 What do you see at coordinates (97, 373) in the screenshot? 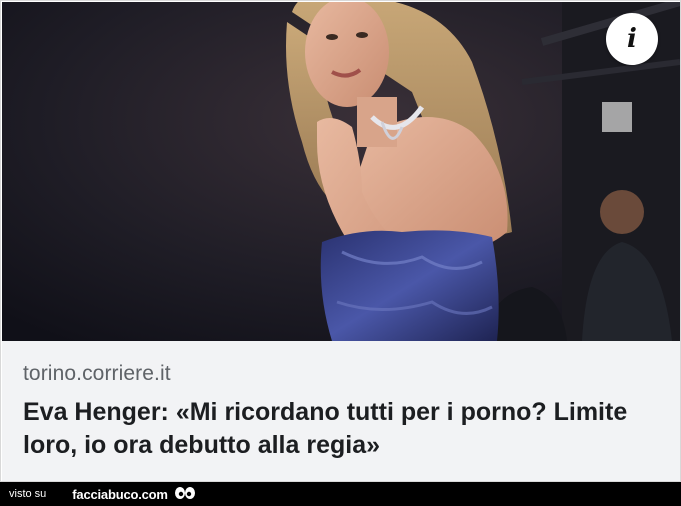
I see `source-domain: torino.corriere.it` at bounding box center [97, 373].